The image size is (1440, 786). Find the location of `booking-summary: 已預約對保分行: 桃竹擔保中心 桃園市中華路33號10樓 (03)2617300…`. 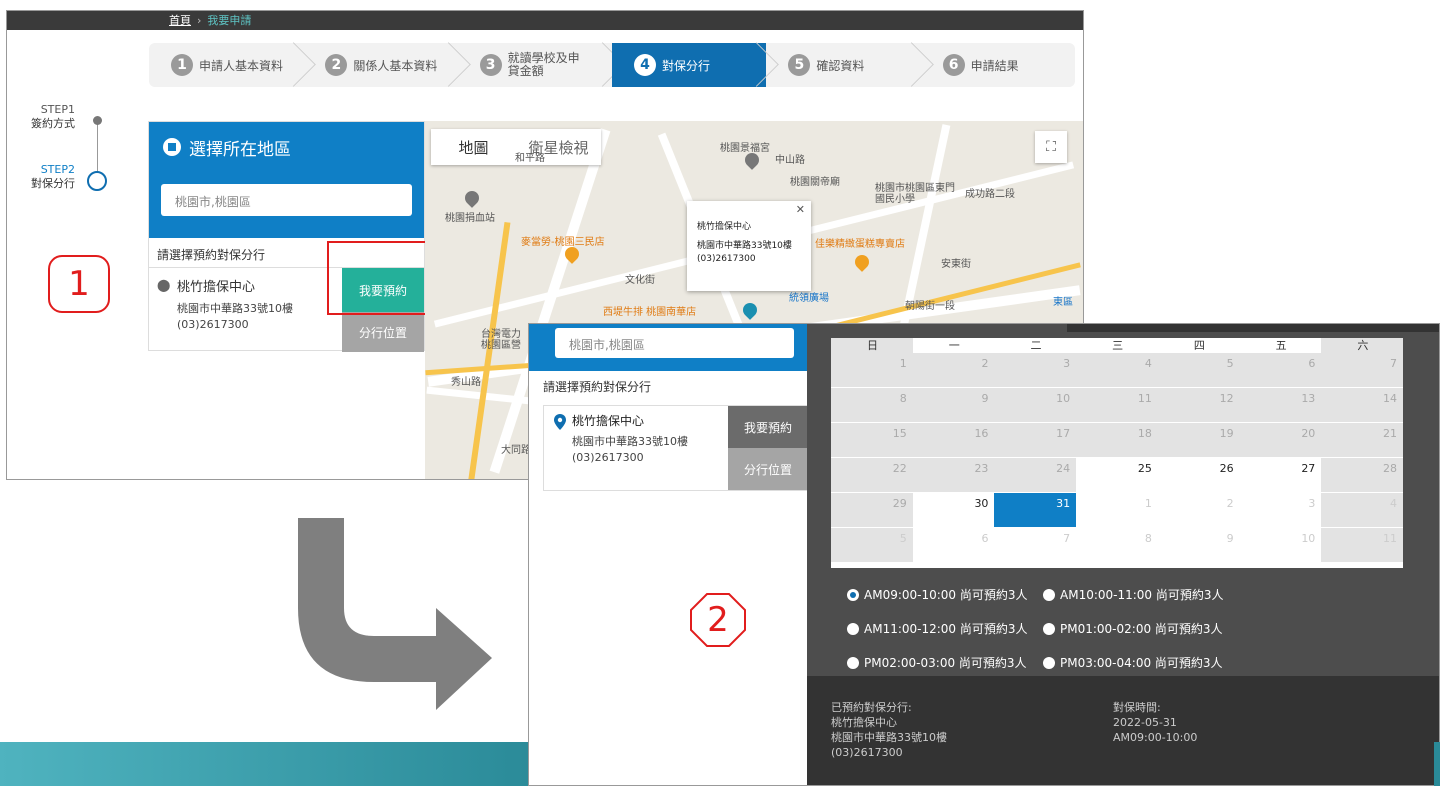

booking-summary: 已預約對保分行: 桃竹擔保中心 桃園市中華路33號10樓 (03)2617300… is located at coordinates (1123, 730).